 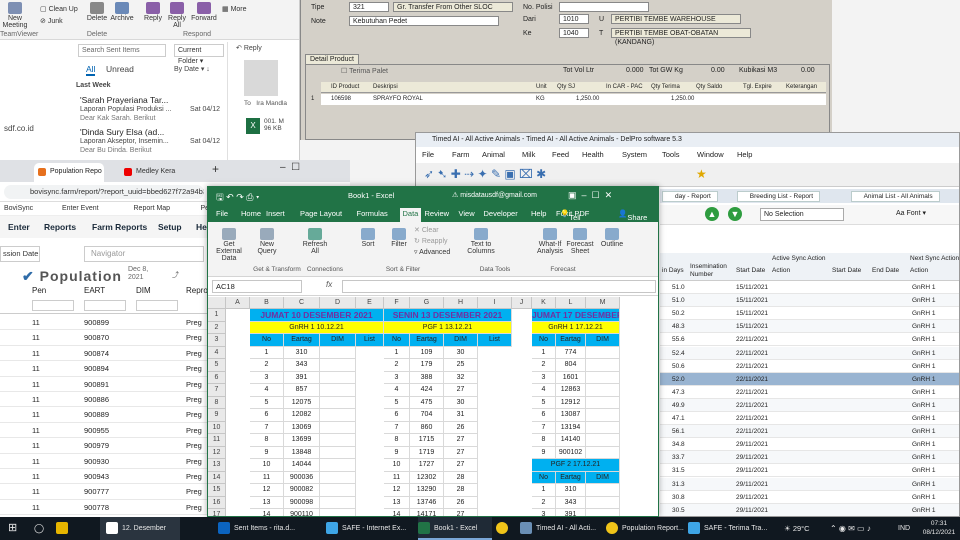 I want to click on cell: 13087, so click(x=571, y=415).